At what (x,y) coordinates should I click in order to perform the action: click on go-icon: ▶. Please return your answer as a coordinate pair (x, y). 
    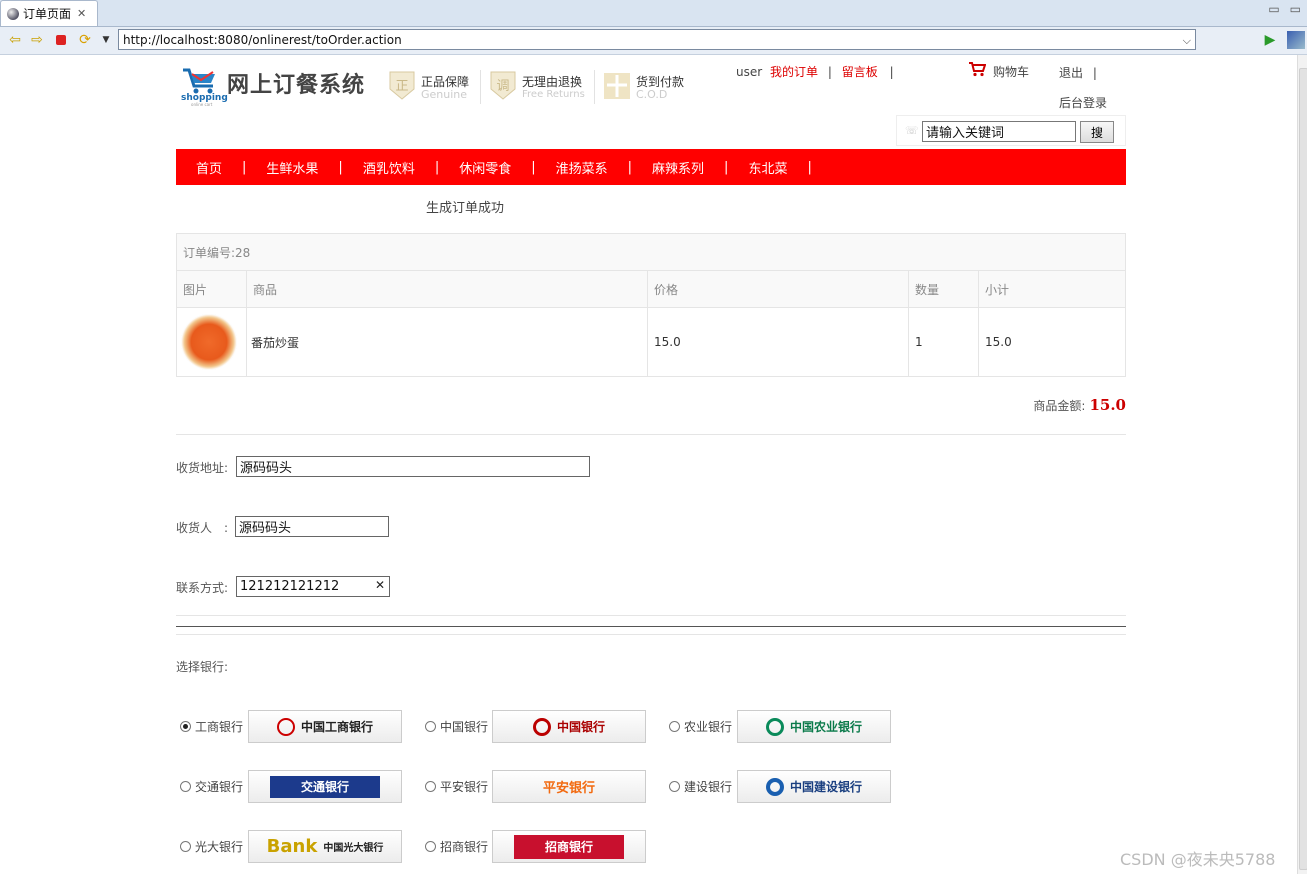
    Looking at the image, I should click on (1270, 40).